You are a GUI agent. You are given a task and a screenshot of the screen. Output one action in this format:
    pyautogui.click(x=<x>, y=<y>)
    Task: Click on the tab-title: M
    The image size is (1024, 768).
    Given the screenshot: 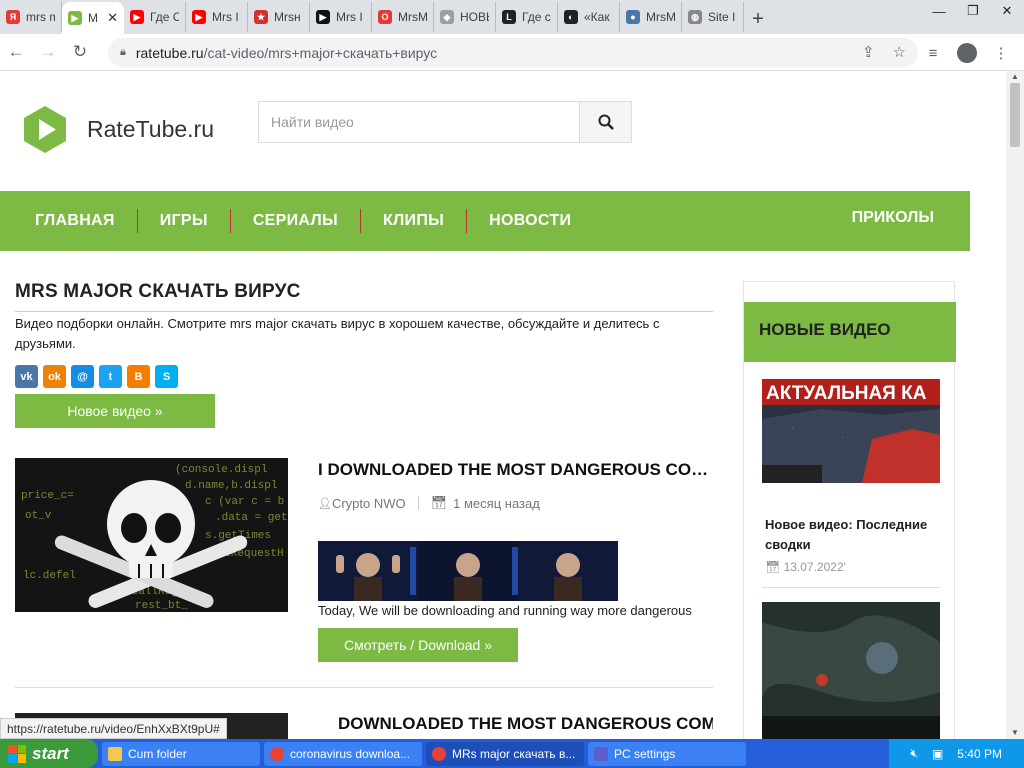 What is the action you would take?
    pyautogui.click(x=93, y=18)
    